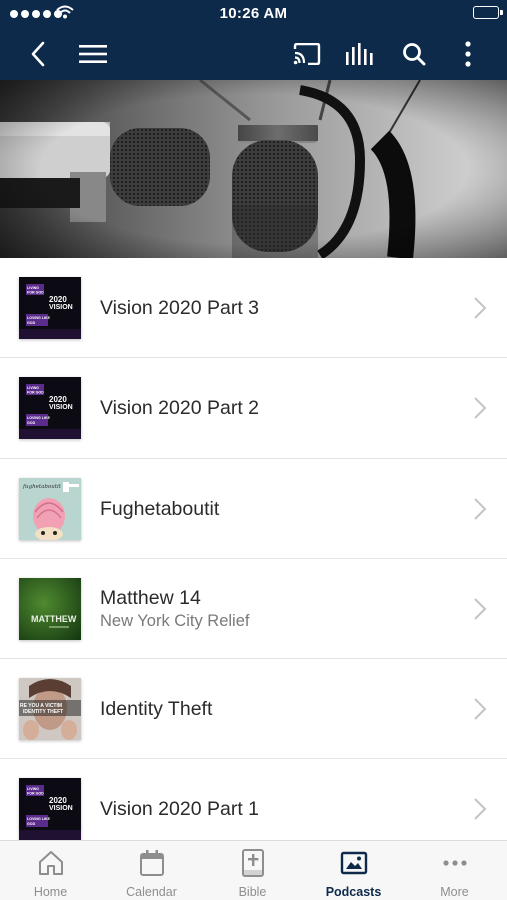  What do you see at coordinates (151, 892) in the screenshot?
I see `tab-label: Calendar` at bounding box center [151, 892].